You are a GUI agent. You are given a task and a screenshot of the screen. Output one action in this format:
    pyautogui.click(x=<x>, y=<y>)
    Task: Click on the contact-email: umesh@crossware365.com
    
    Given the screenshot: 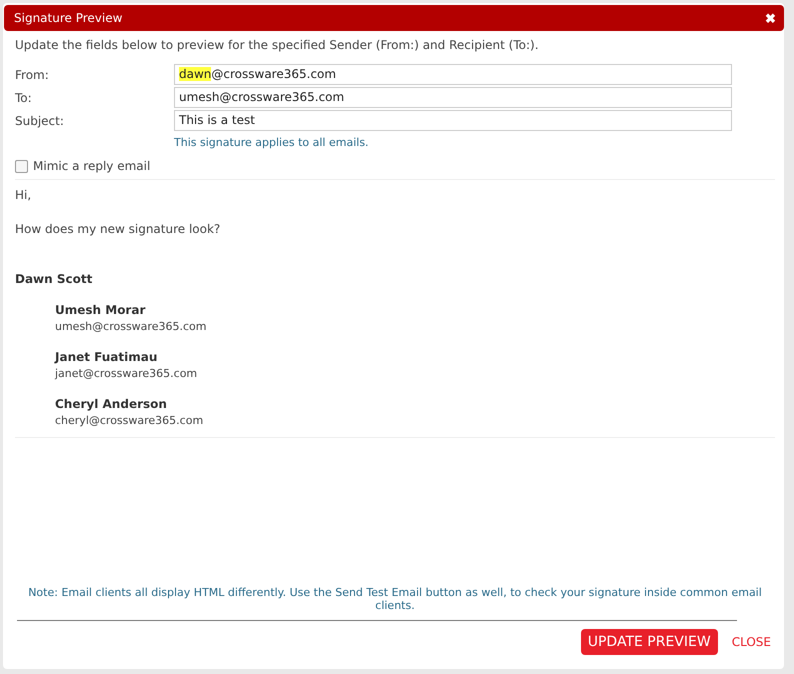 What is the action you would take?
    pyautogui.click(x=131, y=326)
    